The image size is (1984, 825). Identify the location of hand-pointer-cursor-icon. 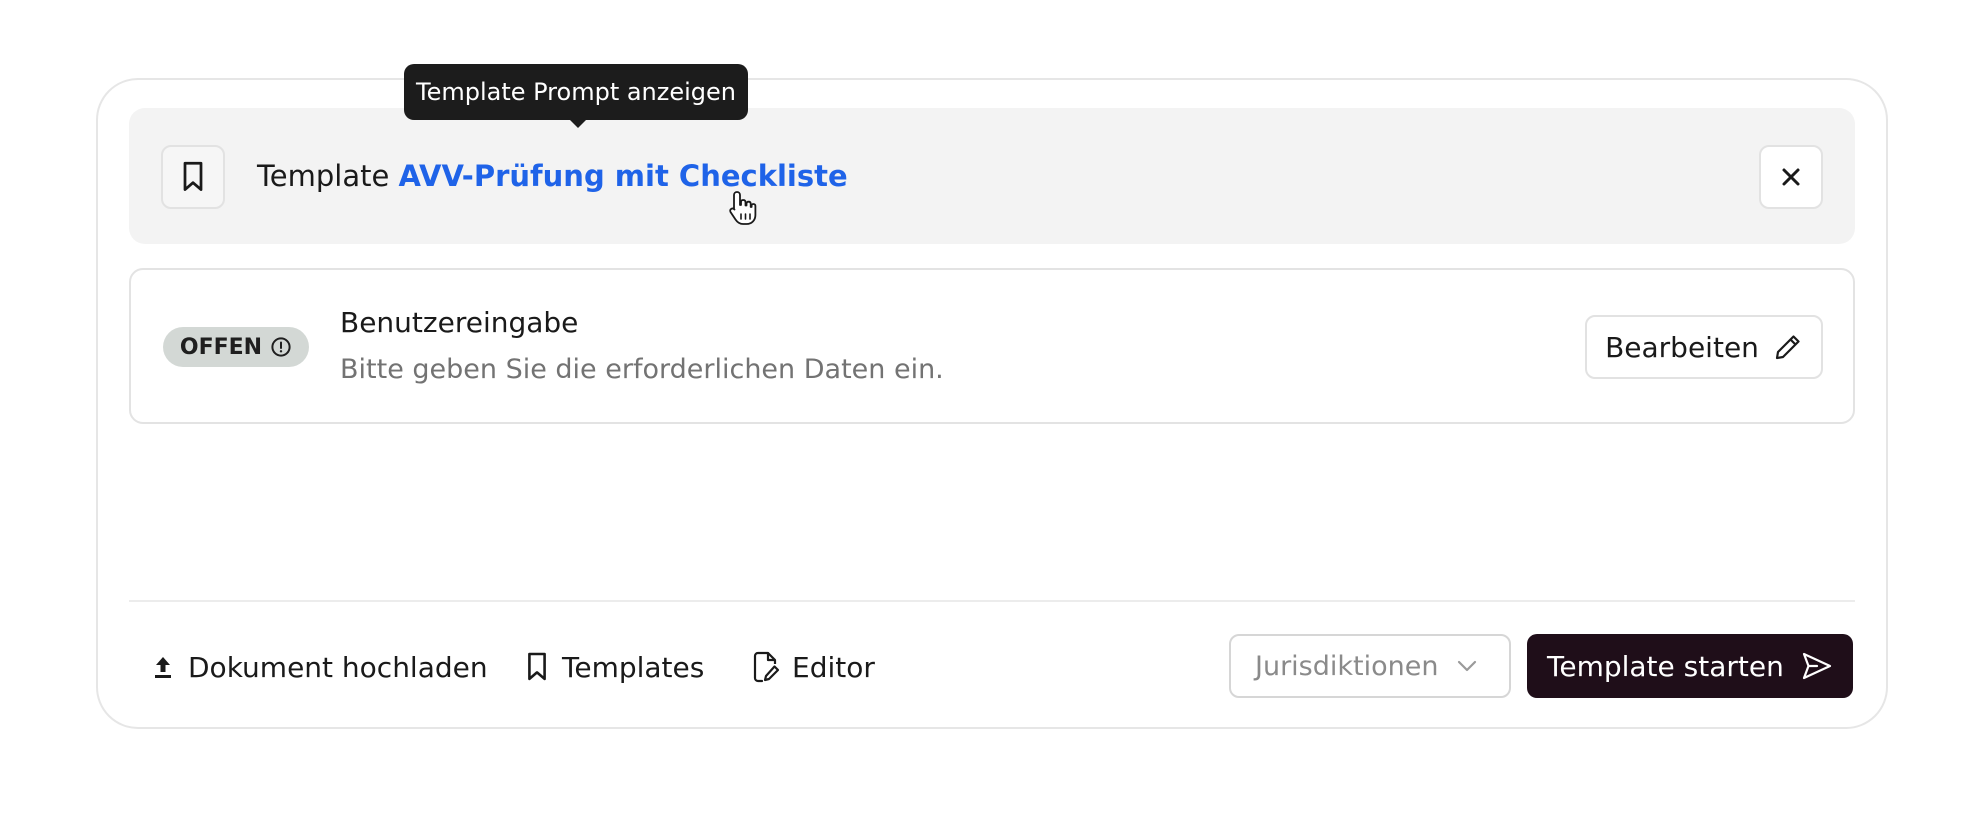
(743, 208).